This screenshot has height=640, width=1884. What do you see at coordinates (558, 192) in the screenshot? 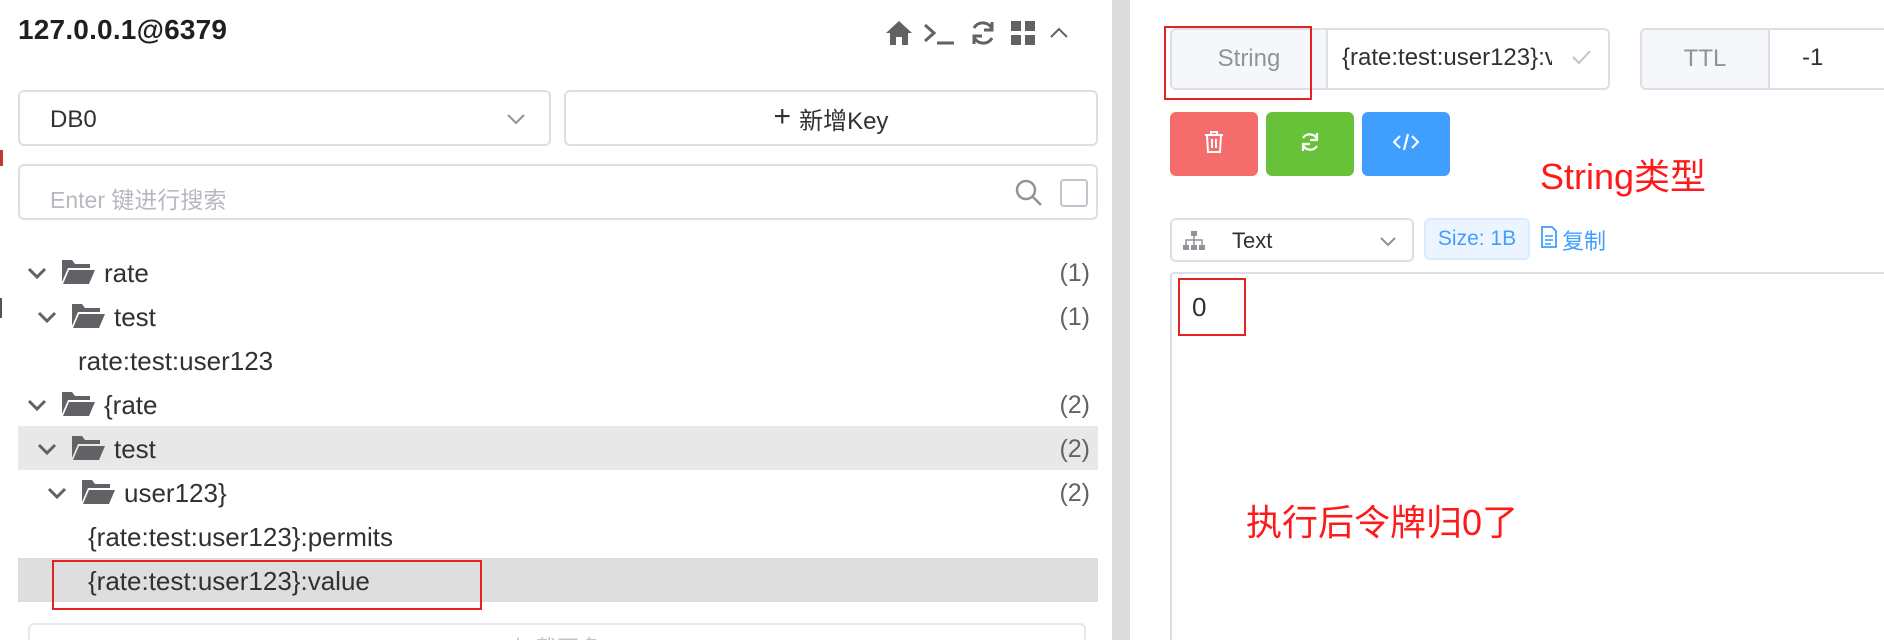
I see `search-box: Enter 键进行搜索` at bounding box center [558, 192].